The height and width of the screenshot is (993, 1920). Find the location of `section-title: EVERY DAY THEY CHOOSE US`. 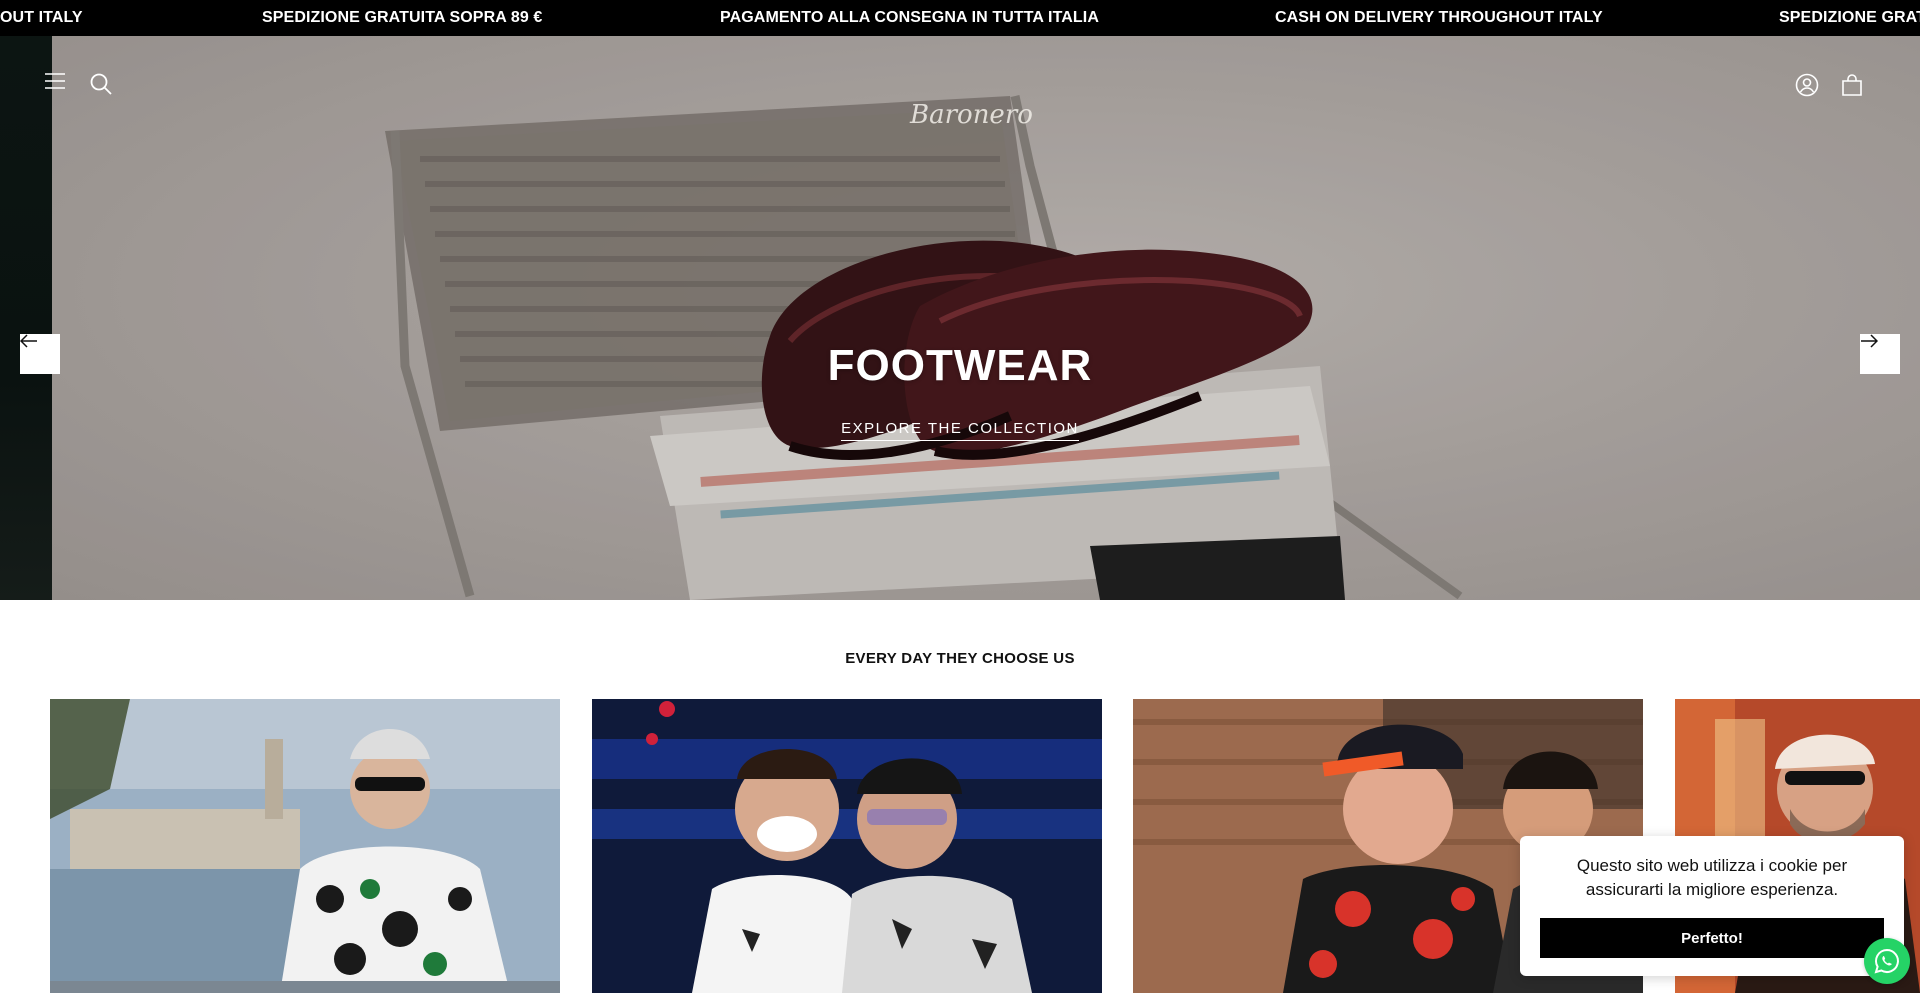

section-title: EVERY DAY THEY CHOOSE US is located at coordinates (960, 658).